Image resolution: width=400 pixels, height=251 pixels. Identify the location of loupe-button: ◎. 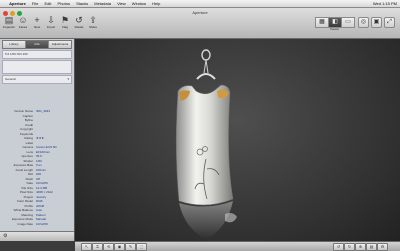
(363, 22).